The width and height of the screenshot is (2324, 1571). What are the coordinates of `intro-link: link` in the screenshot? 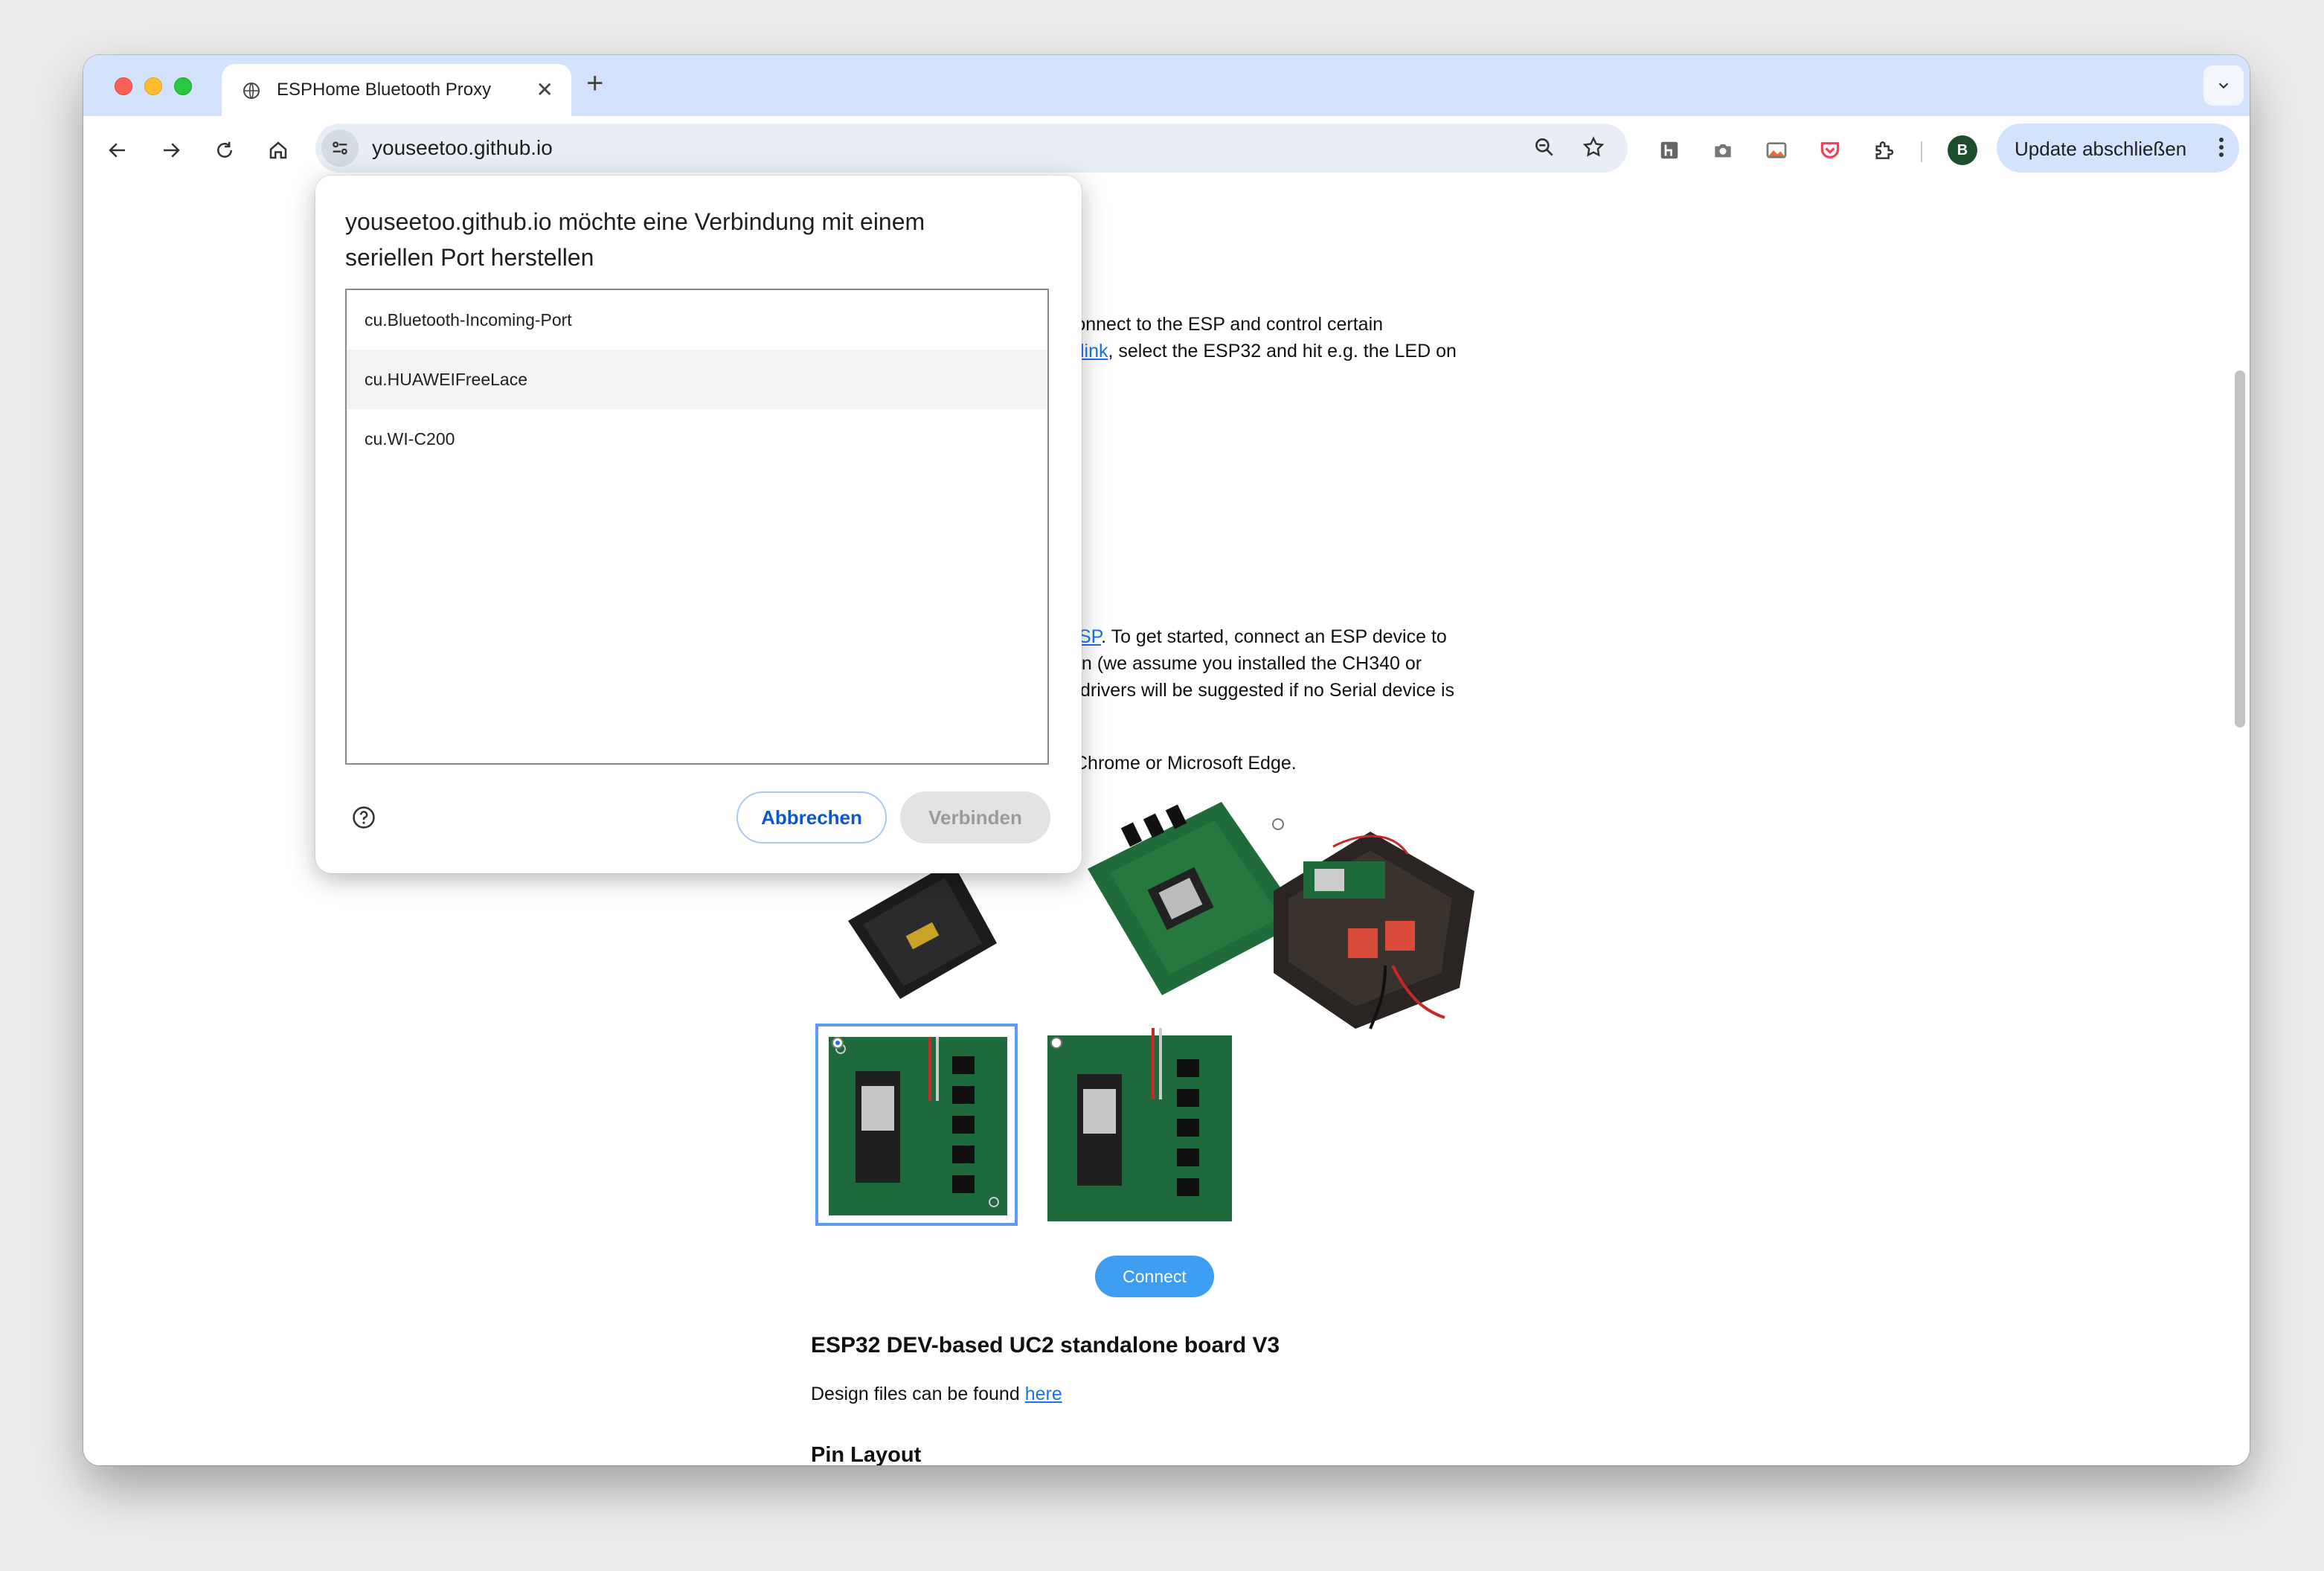 It's located at (1094, 352).